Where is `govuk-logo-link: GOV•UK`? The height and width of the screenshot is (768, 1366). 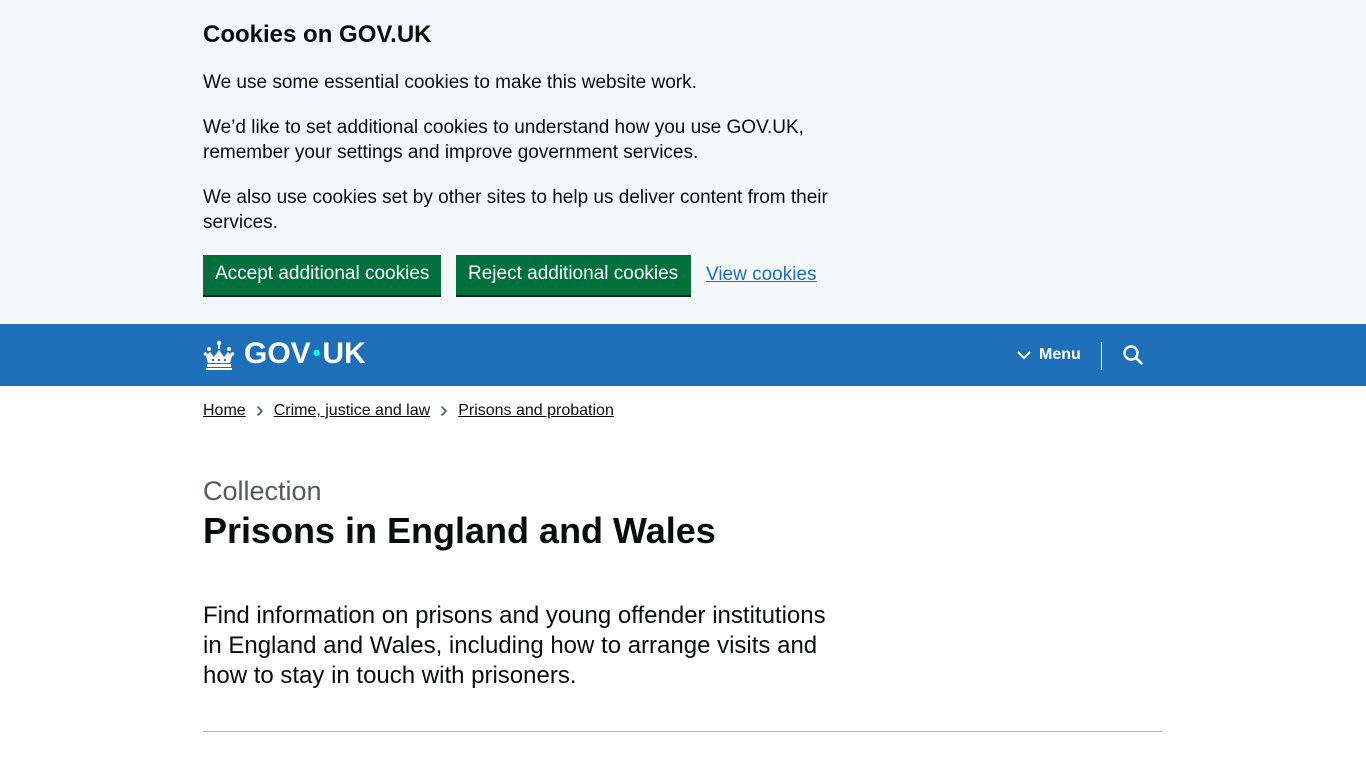
govuk-logo-link: GOV•UK is located at coordinates (284, 355).